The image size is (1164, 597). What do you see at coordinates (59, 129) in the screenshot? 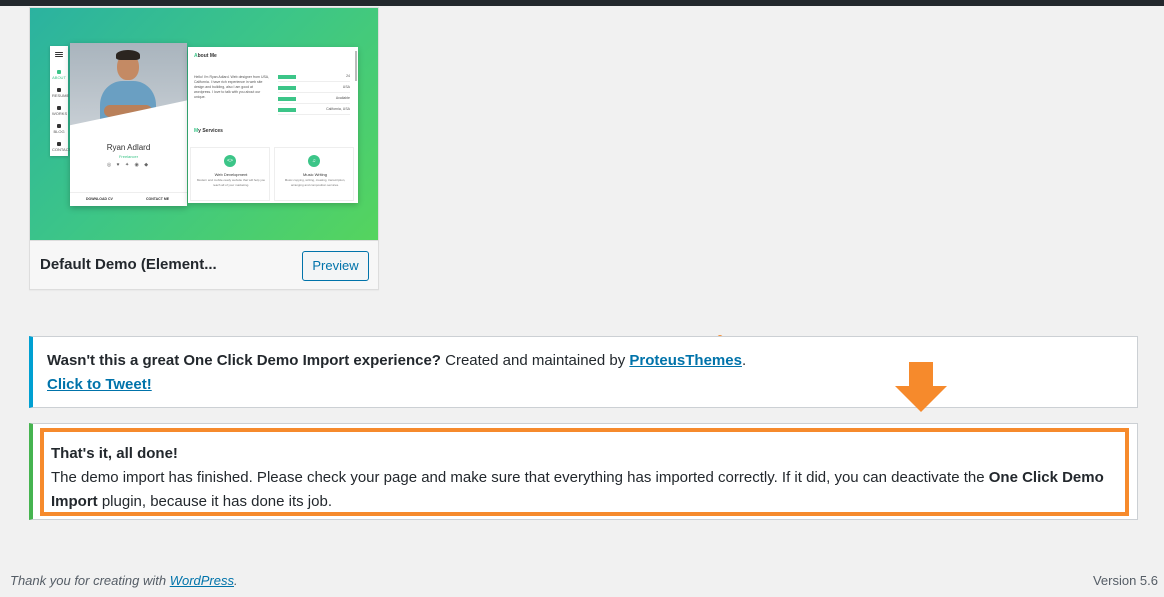
I see `mock-nav-blog: BLOG` at bounding box center [59, 129].